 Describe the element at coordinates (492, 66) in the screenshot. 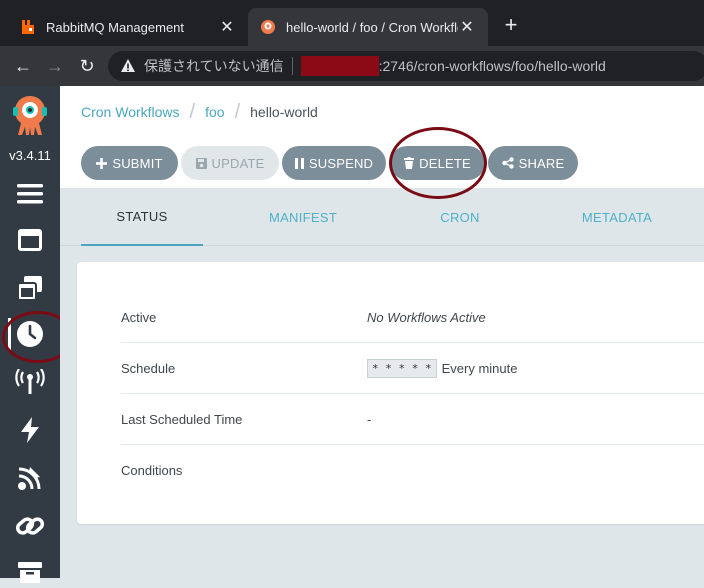

I see `url-text: :2746/cron-workflows/foo/hello-world` at that location.